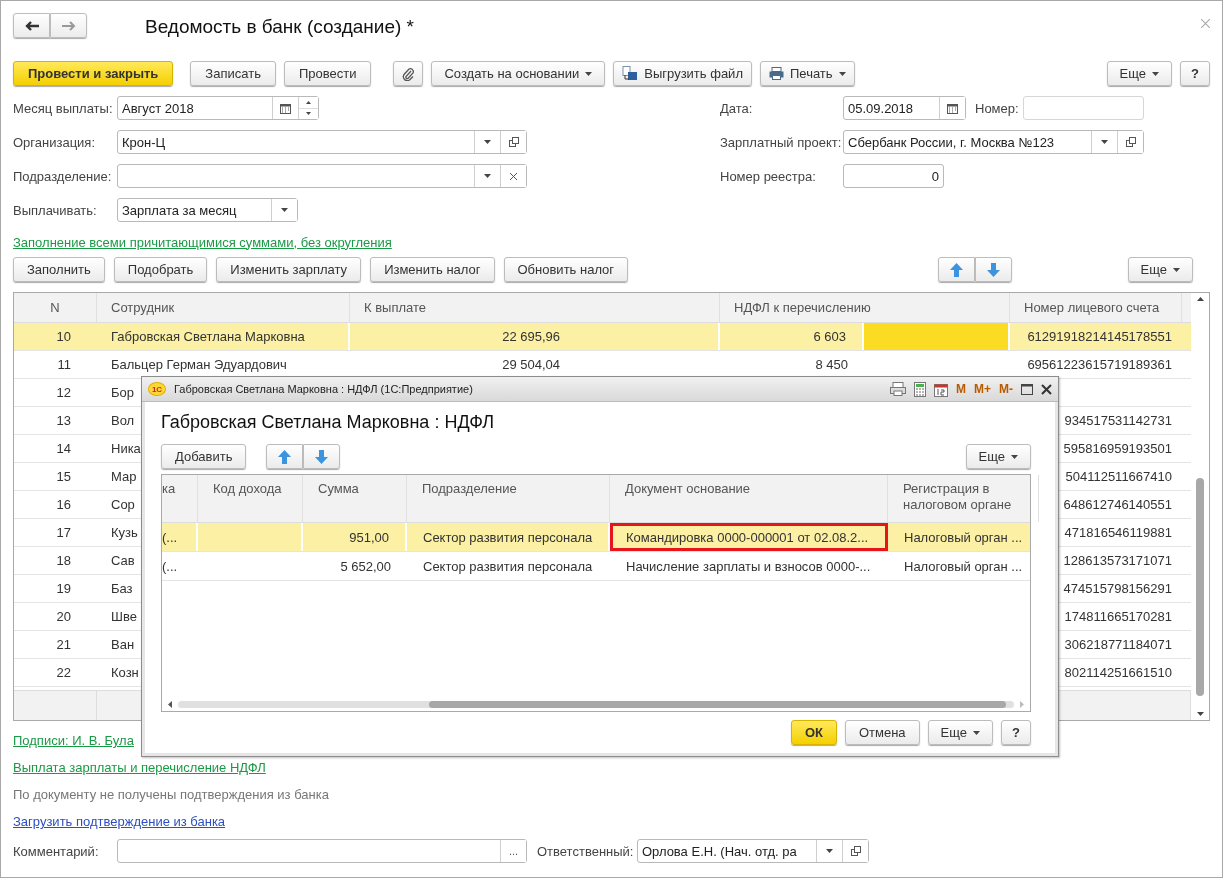 The height and width of the screenshot is (878, 1223). Describe the element at coordinates (1099, 336) in the screenshot. I see `account-number: 61291918214145178551` at that location.